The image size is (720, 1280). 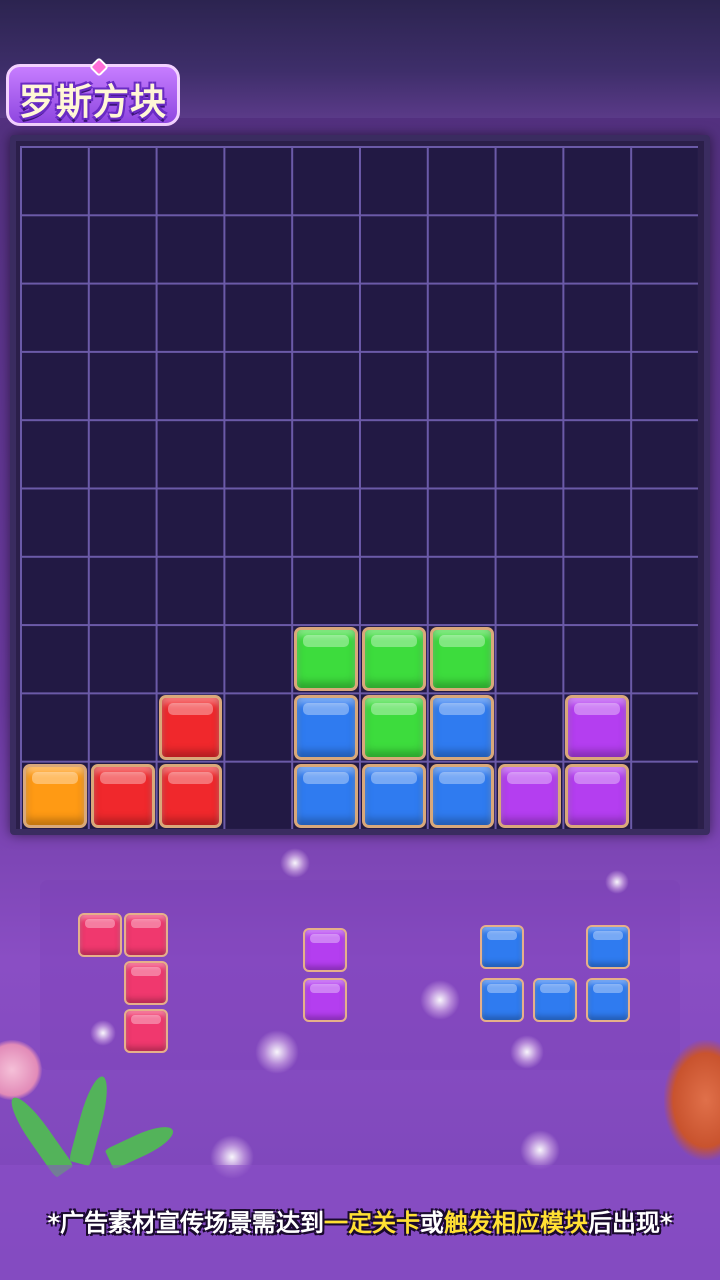 What do you see at coordinates (630, 1223) in the screenshot?
I see `caption-text: 后出现*` at bounding box center [630, 1223].